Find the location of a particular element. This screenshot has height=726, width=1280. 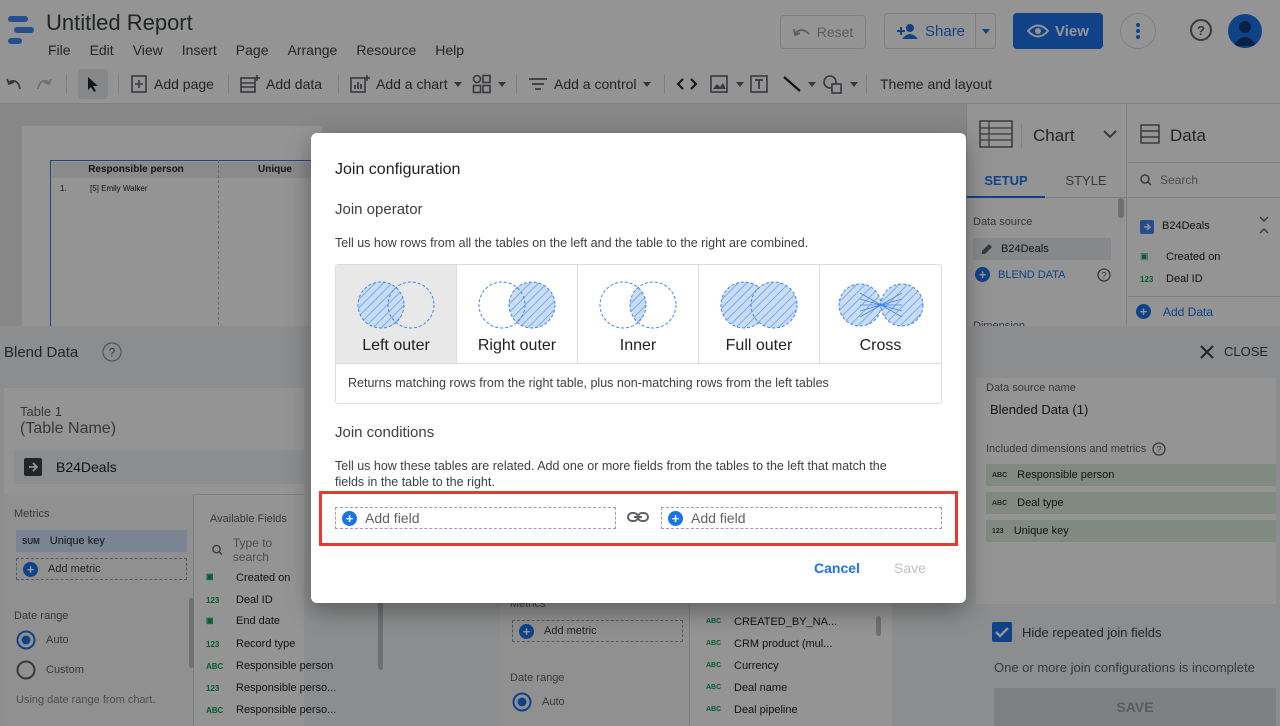

right-outer-join-icon is located at coordinates (517, 305).